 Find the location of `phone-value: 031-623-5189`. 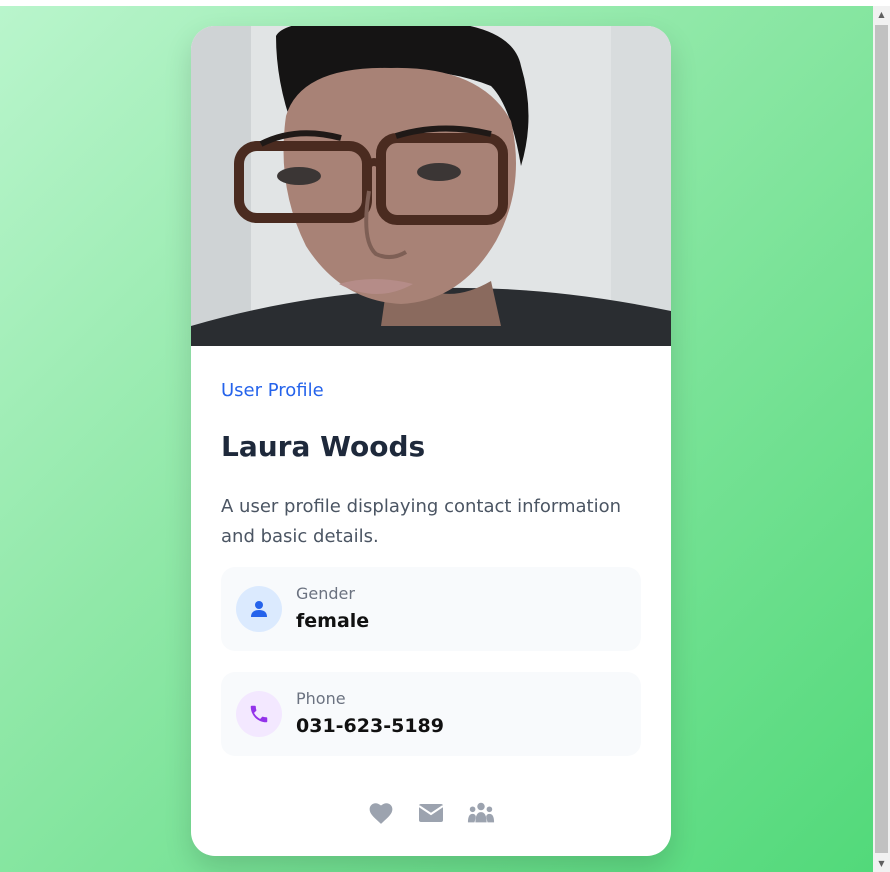

phone-value: 031-623-5189 is located at coordinates (370, 726).